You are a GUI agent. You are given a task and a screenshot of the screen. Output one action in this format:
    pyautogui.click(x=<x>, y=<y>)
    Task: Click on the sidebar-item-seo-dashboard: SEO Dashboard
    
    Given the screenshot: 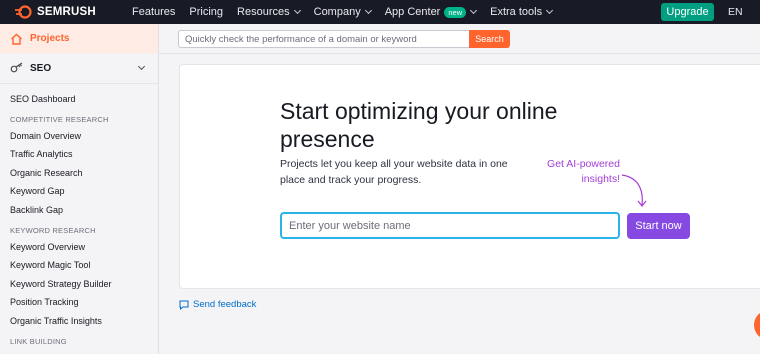 What is the action you would take?
    pyautogui.click(x=79, y=99)
    